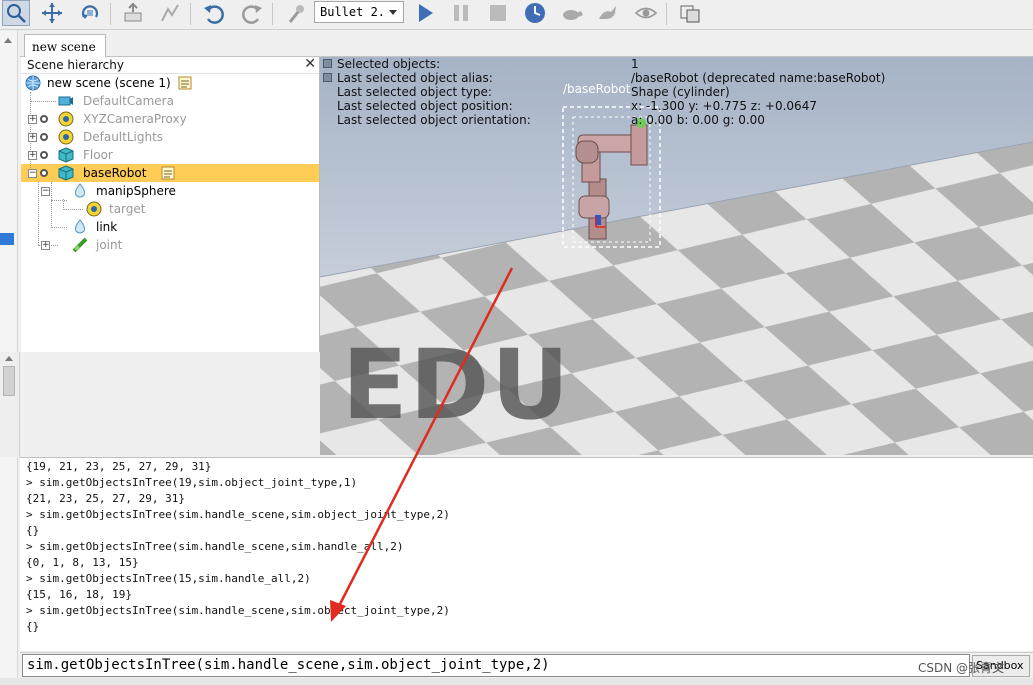 The image size is (1033, 685). What do you see at coordinates (133, 13) in the screenshot?
I see `assembly-icon` at bounding box center [133, 13].